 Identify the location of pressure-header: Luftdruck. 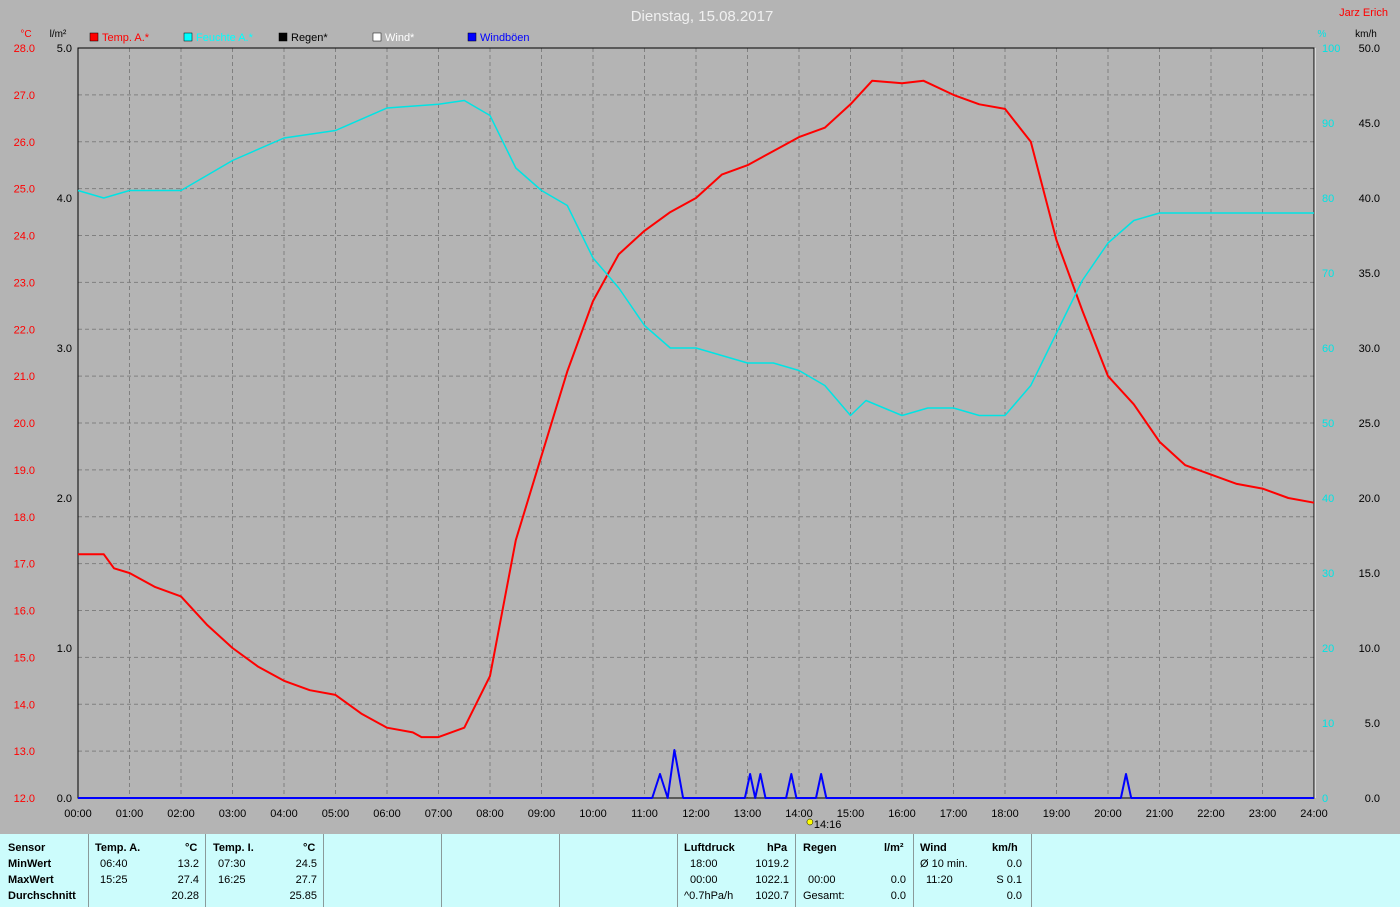
(709, 848).